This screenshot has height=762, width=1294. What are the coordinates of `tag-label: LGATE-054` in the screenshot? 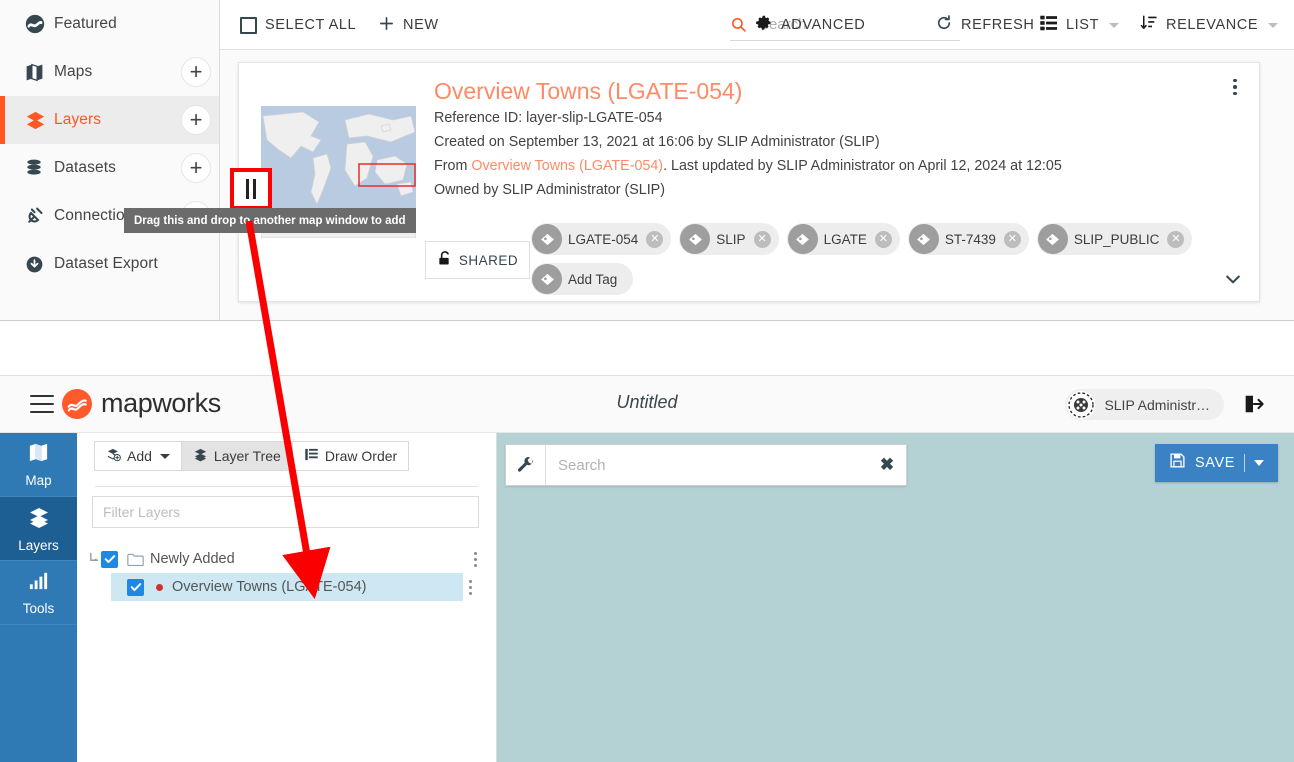 It's located at (603, 239).